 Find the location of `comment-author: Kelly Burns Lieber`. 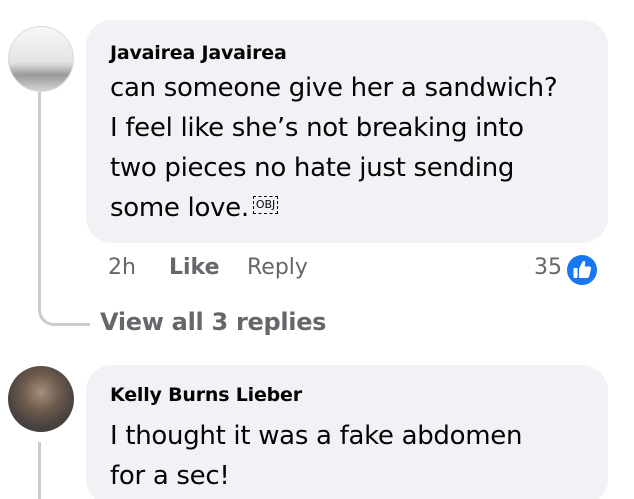

comment-author: Kelly Burns Lieber is located at coordinates (206, 395).